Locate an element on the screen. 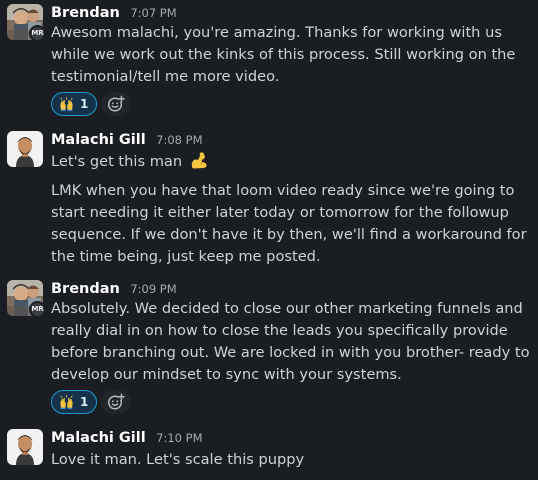 The width and height of the screenshot is (538, 480). timestamp: 7:07 PM is located at coordinates (153, 13).